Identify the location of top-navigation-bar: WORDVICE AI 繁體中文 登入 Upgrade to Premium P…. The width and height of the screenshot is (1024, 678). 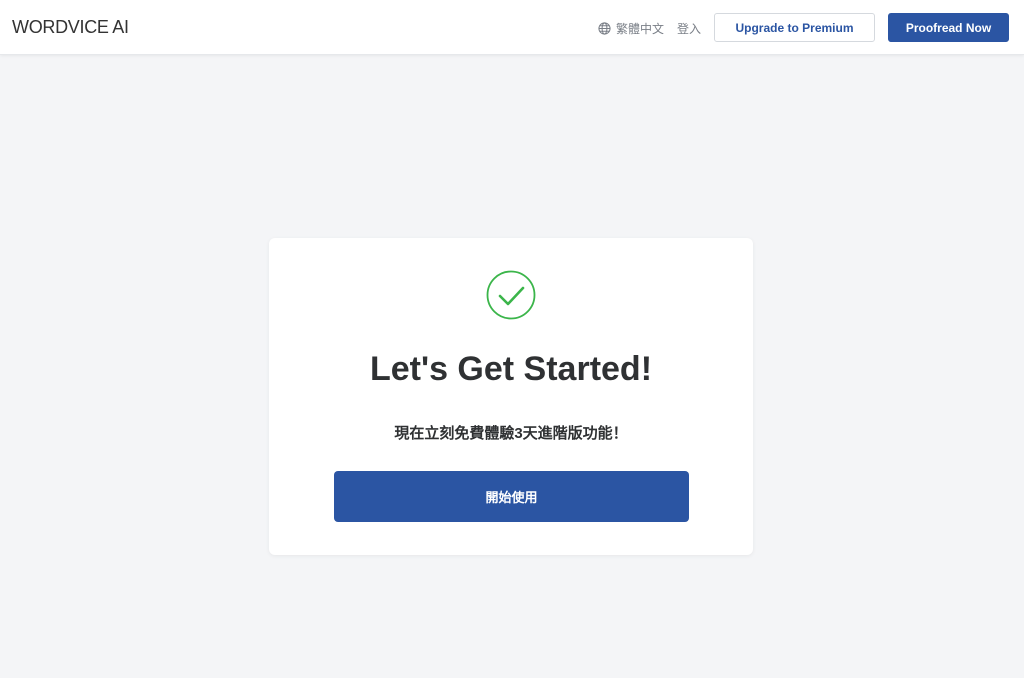
(512, 27).